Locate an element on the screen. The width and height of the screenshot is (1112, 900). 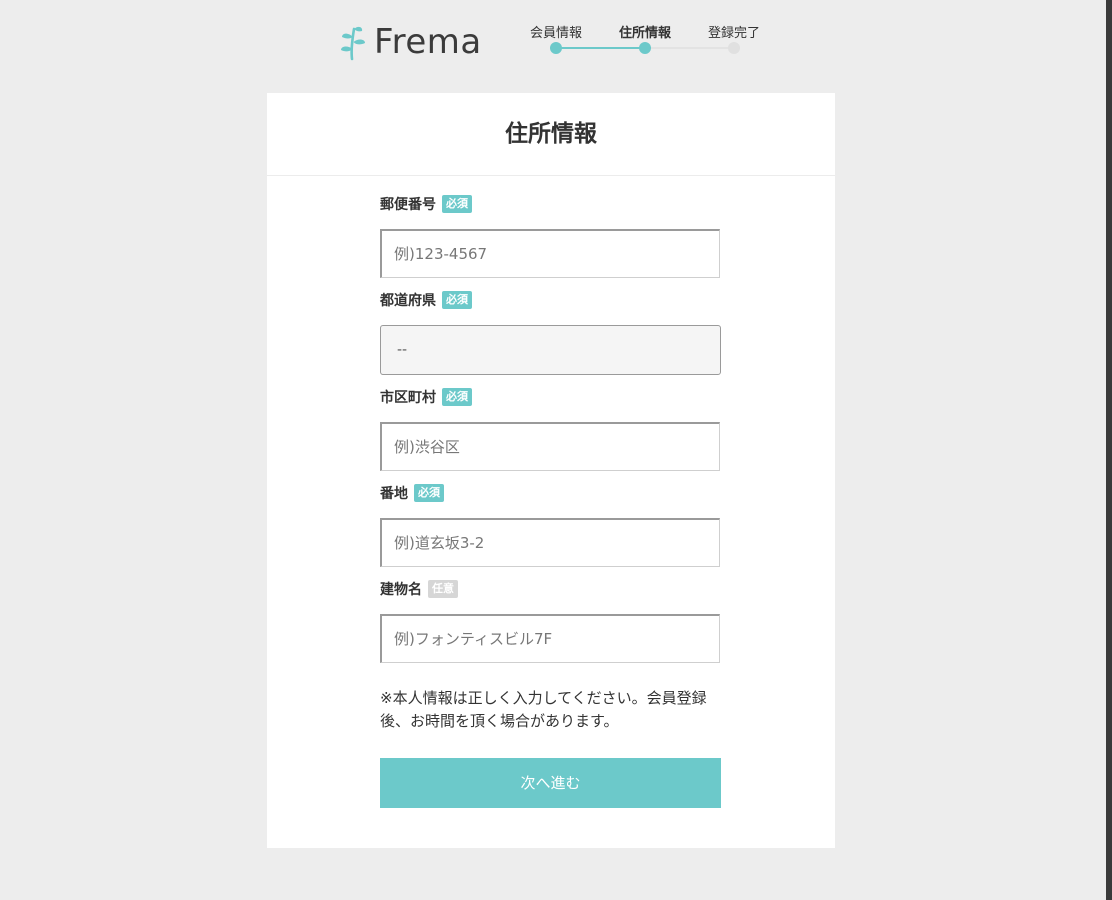
step-label-address-info: 住所情報 is located at coordinates (644, 33).